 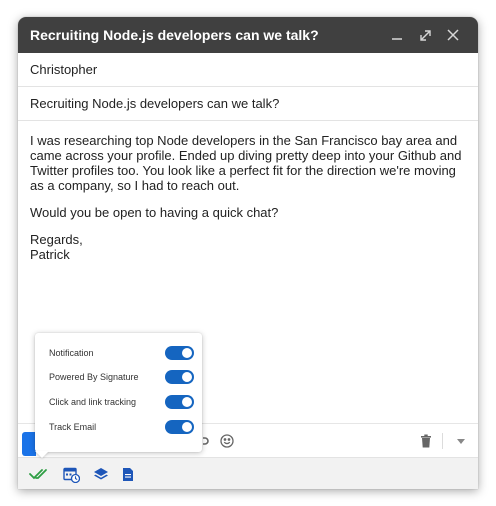 What do you see at coordinates (128, 474) in the screenshot?
I see `document-icon` at bounding box center [128, 474].